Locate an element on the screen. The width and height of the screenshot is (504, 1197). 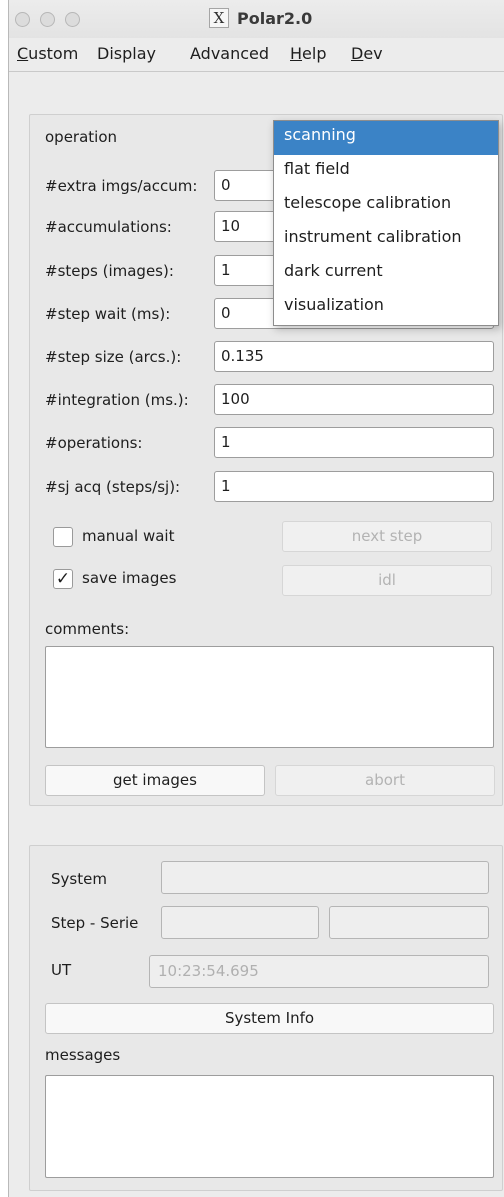
steps-label: #steps (images): is located at coordinates (109, 271).